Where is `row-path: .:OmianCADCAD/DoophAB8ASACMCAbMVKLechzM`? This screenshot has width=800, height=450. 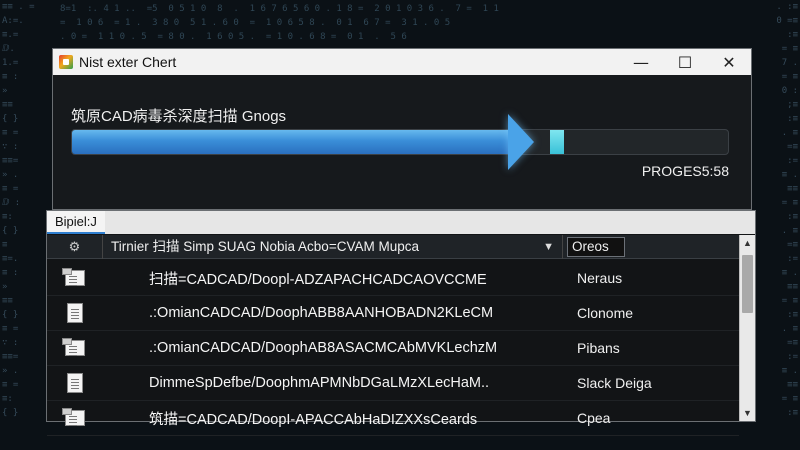
row-path: .:OmianCADCAD/DoophAB8ASACMCAbMVKLechzM is located at coordinates (323, 348).